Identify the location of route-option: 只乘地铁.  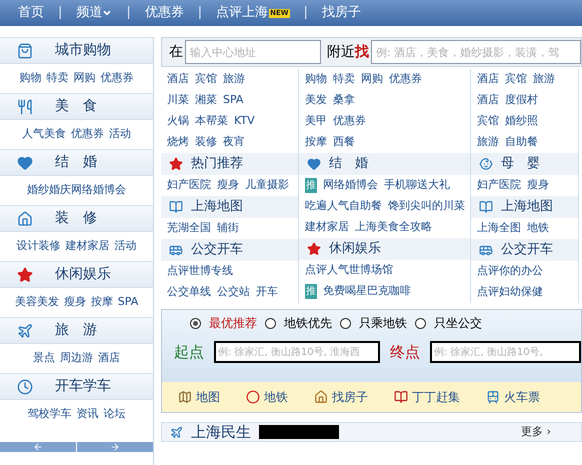
(383, 323).